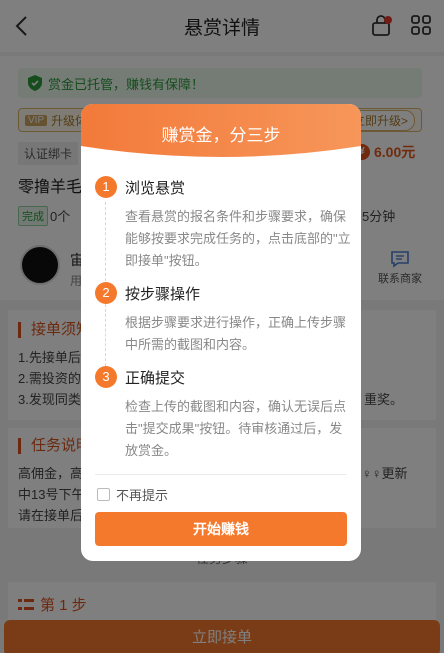 This screenshot has height=653, width=444. What do you see at coordinates (221, 529) in the screenshot?
I see `start-earning-button: 开始赚钱` at bounding box center [221, 529].